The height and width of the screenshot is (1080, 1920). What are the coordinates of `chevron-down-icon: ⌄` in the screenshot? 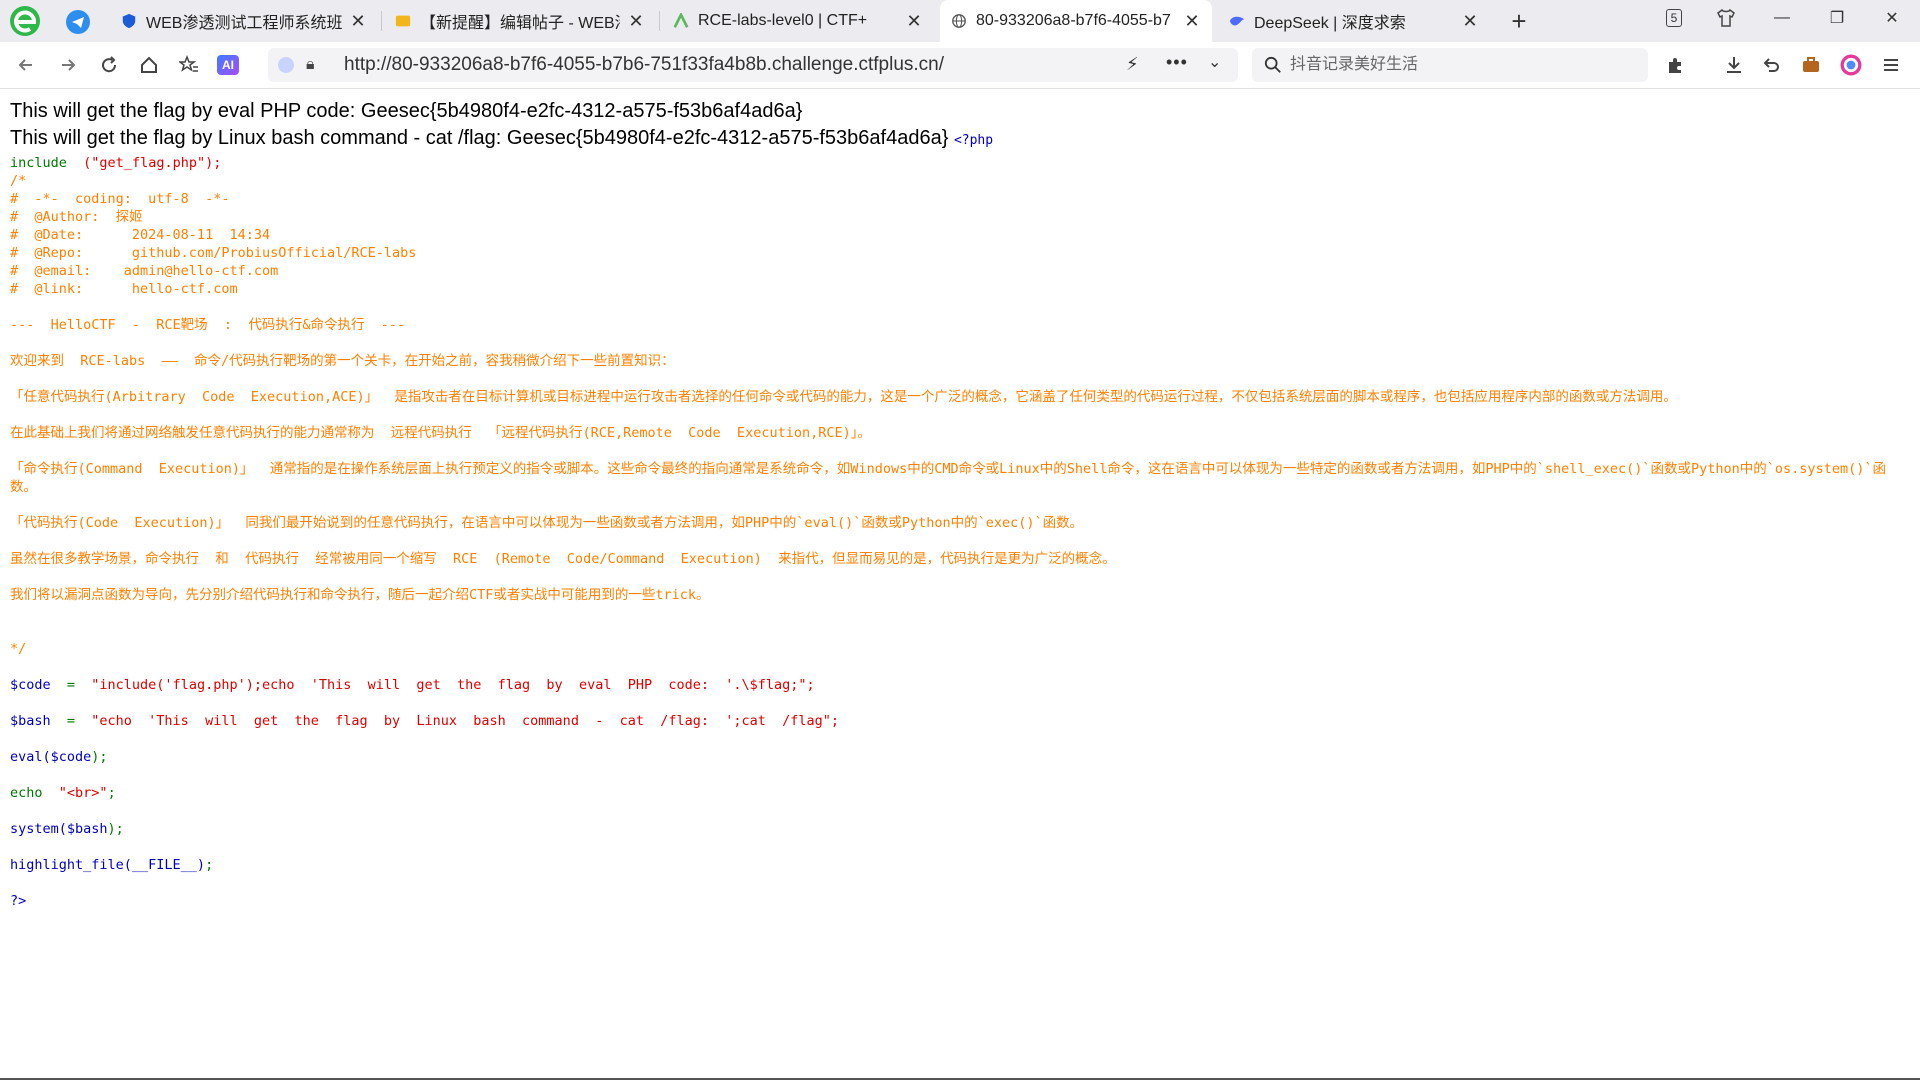 It's located at (1214, 62).